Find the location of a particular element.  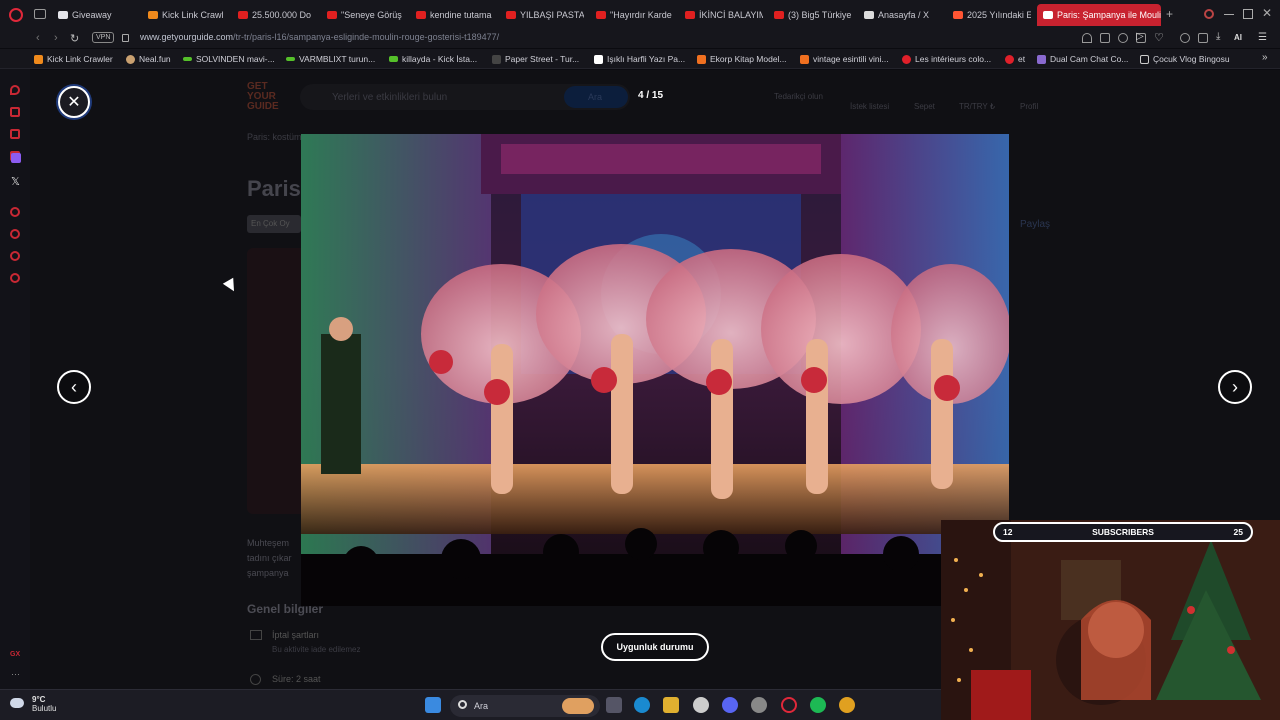

extension-icon is located at coordinates (1087, 38).